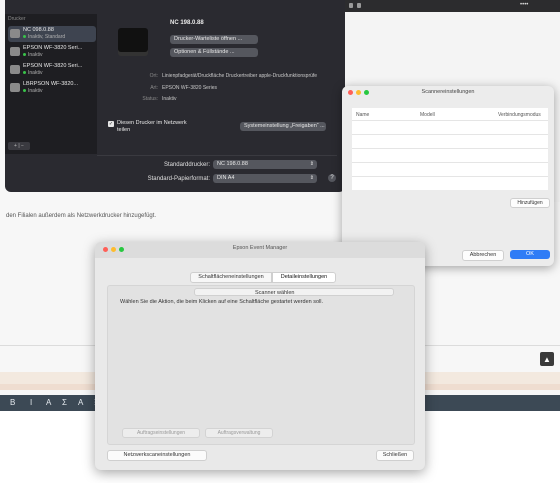 The image size is (560, 483). What do you see at coordinates (47, 37) in the screenshot?
I see `printer-status-text: Inaktiv, Standard` at bounding box center [47, 37].